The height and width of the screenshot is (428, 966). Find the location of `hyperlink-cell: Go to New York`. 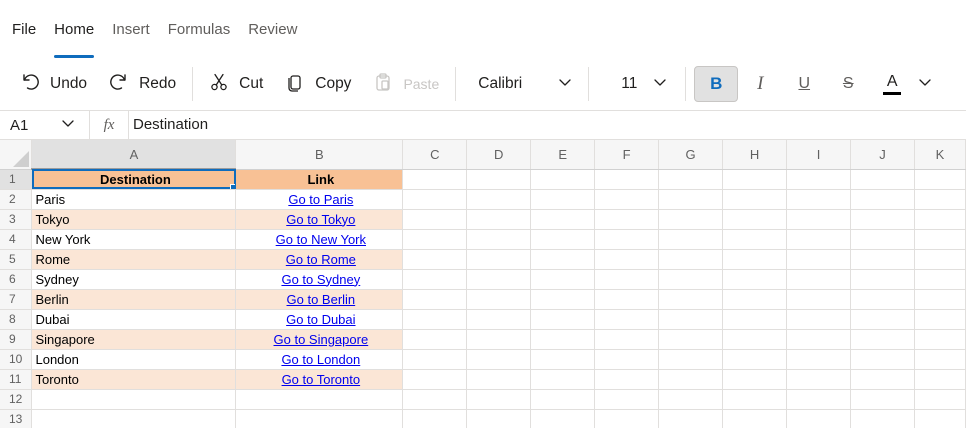

hyperlink-cell: Go to New York is located at coordinates (319, 239).